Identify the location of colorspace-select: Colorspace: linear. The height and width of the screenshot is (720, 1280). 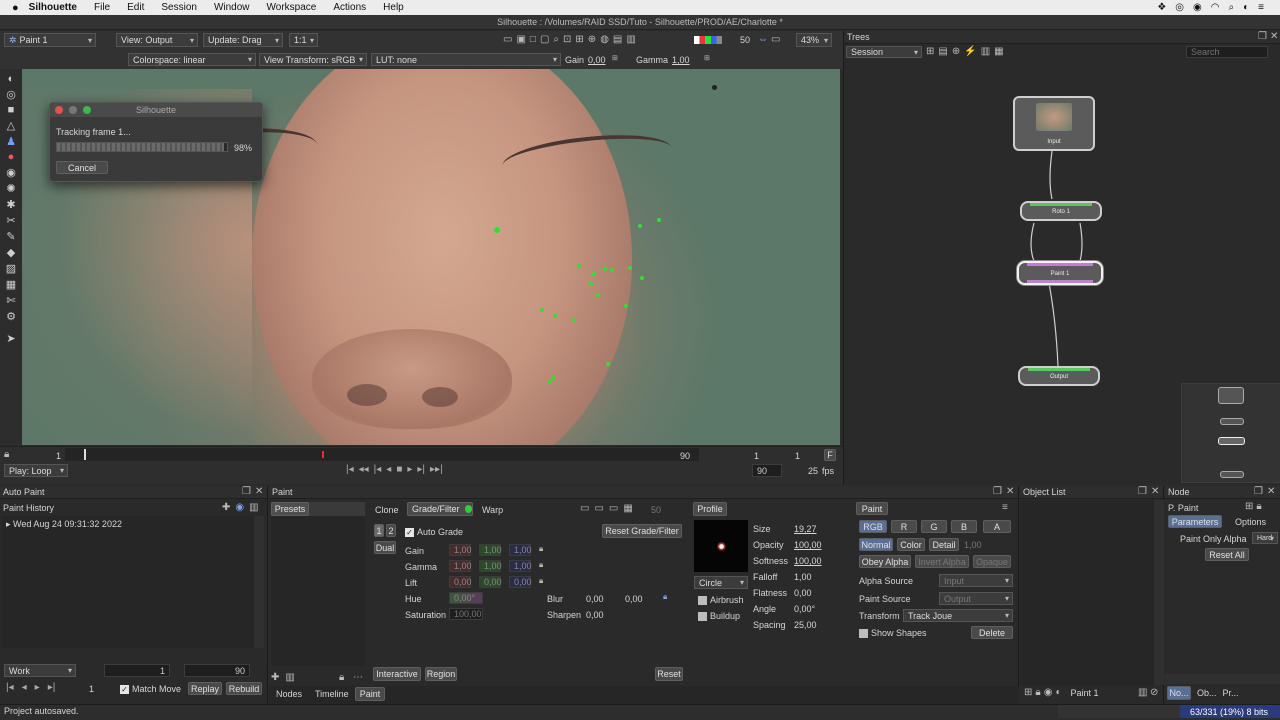
(192, 59).